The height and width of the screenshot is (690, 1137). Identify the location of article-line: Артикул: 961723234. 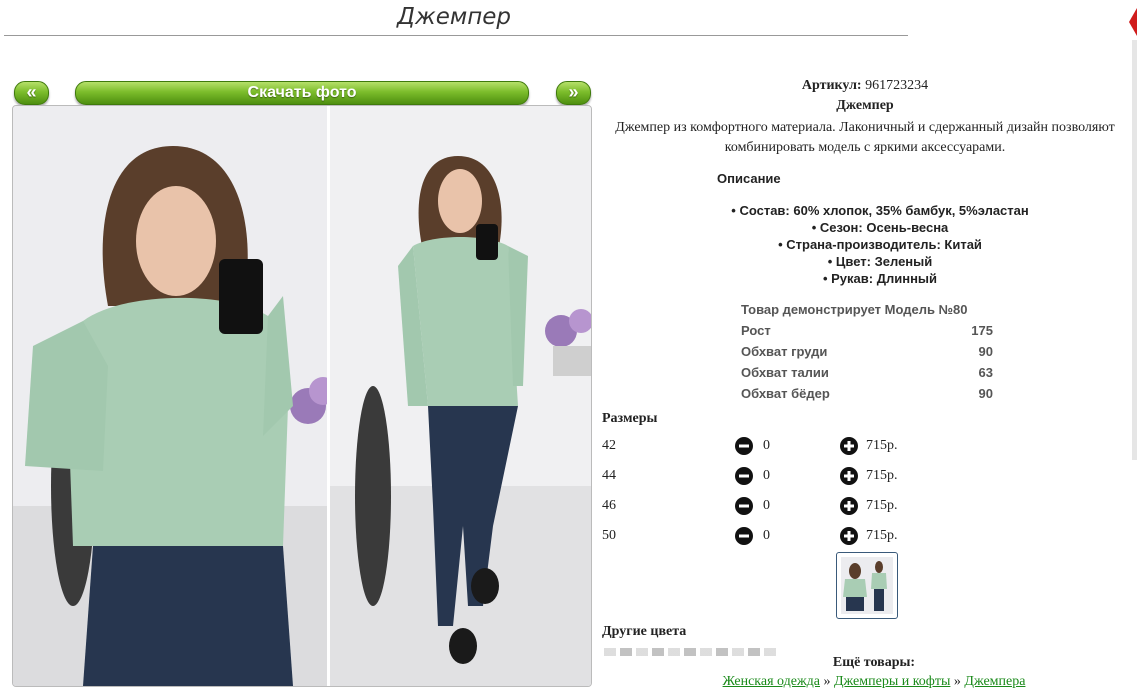
(865, 86).